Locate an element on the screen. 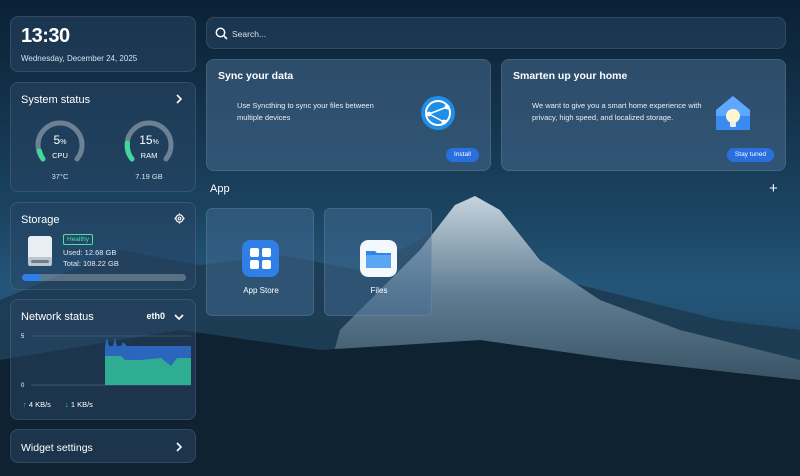  smart-home-icon is located at coordinates (733, 113).